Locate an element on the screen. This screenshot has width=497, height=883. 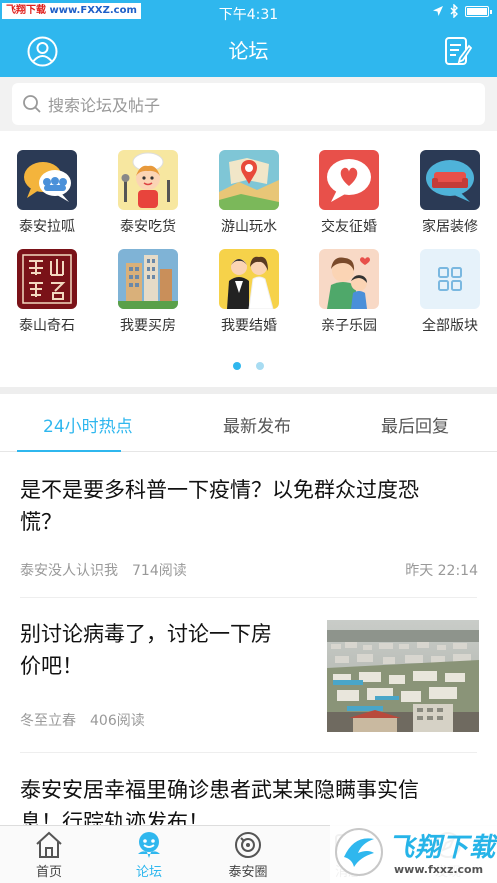
section-divider is located at coordinates (248, 390).